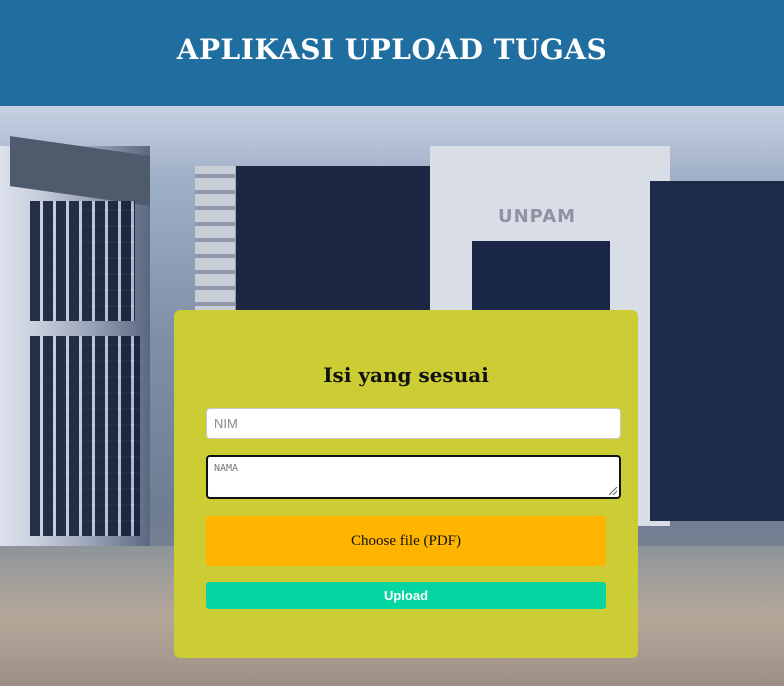 This screenshot has width=784, height=686. I want to click on upload-button-label: Upload, so click(406, 595).